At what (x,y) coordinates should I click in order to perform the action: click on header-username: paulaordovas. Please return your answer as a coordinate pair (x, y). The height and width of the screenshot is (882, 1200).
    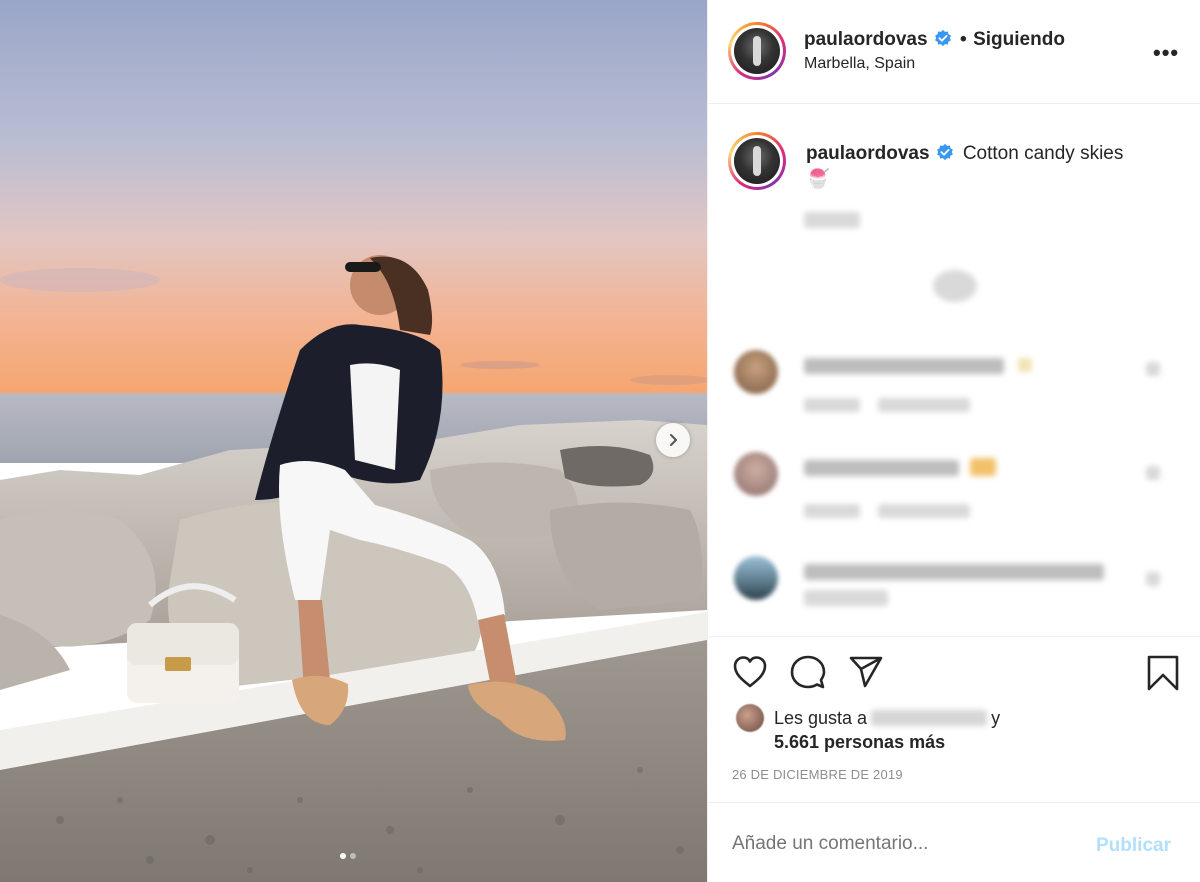
    Looking at the image, I should click on (866, 39).